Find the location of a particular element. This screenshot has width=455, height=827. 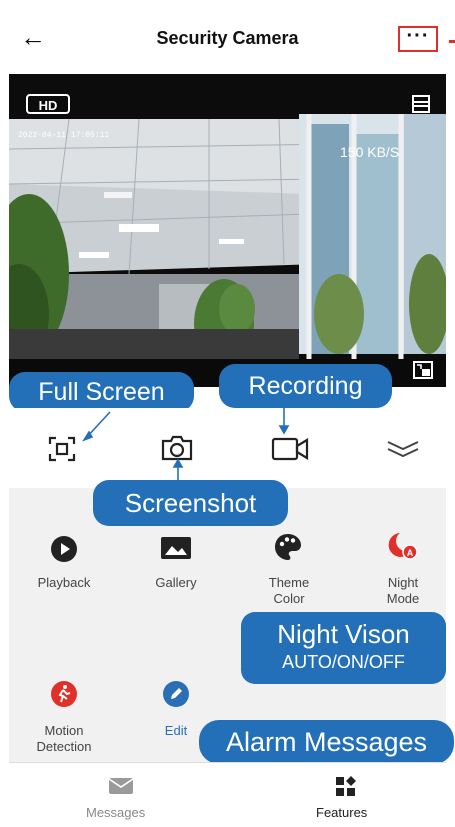

night-vision-modes: AUTO/ON/OFF is located at coordinates (343, 662).